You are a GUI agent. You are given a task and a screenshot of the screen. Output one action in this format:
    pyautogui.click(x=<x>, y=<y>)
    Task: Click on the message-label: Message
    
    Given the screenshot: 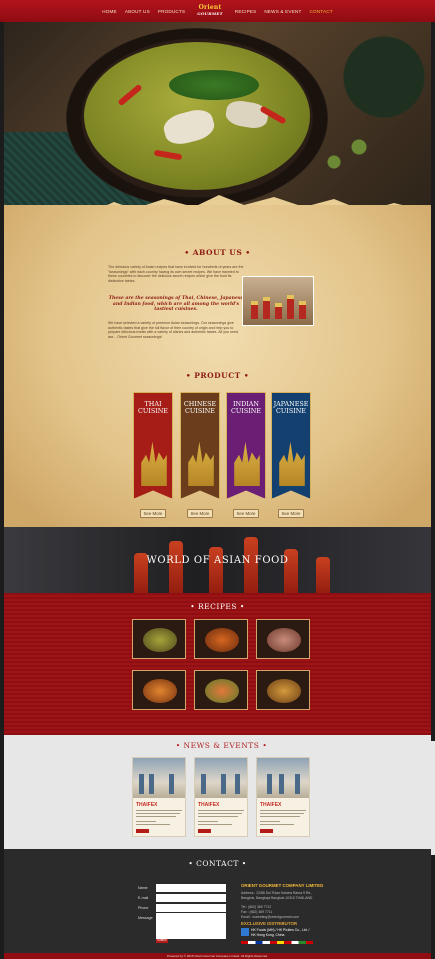 What is the action you would take?
    pyautogui.click(x=145, y=918)
    